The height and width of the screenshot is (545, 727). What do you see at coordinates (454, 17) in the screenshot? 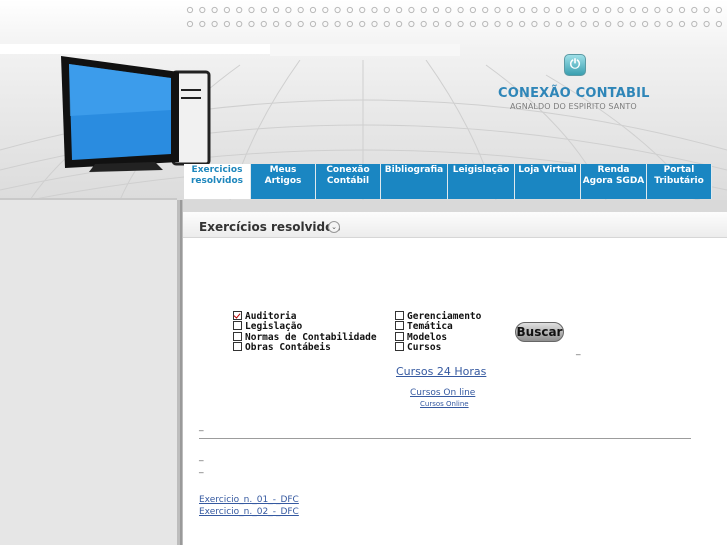
I see `dots-decoration` at bounding box center [454, 17].